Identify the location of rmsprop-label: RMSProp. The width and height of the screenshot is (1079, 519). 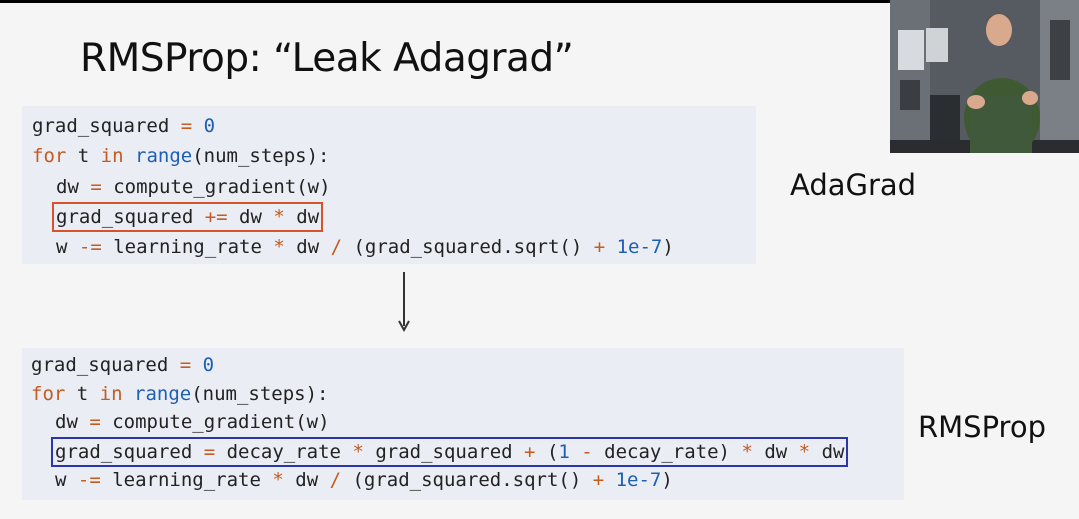
(982, 427).